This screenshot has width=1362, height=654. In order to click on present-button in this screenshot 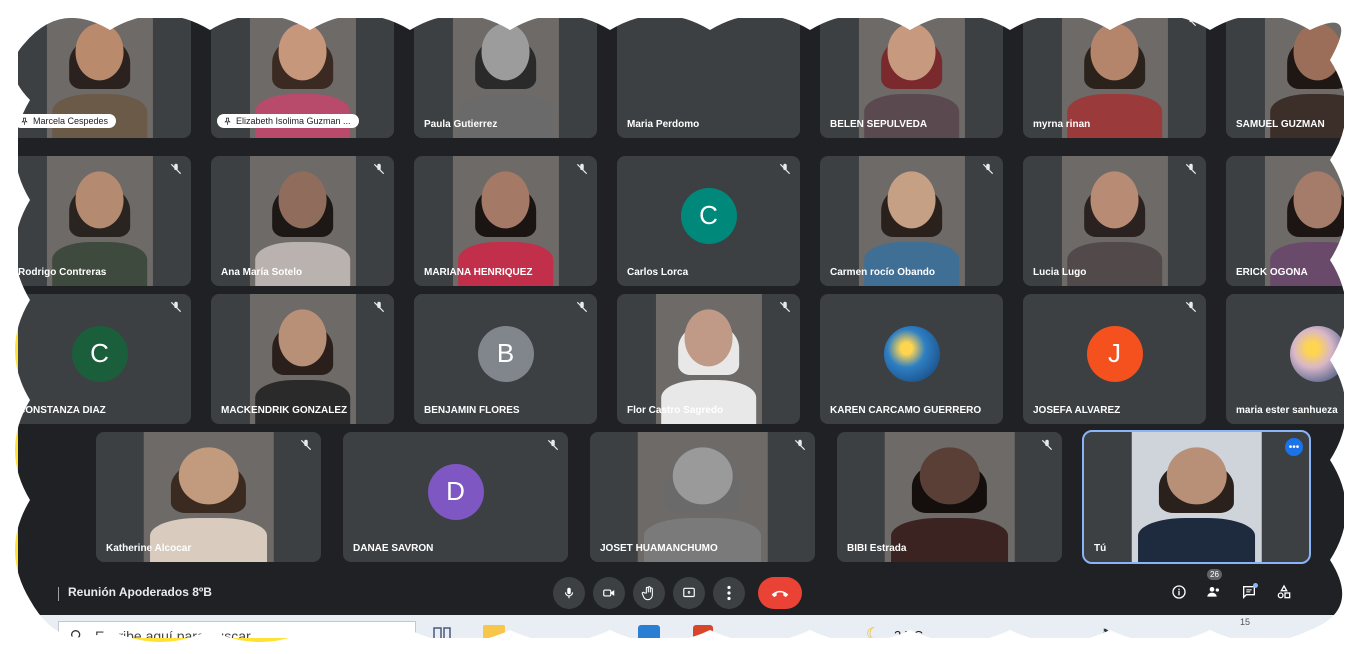, I will do `click(689, 593)`.